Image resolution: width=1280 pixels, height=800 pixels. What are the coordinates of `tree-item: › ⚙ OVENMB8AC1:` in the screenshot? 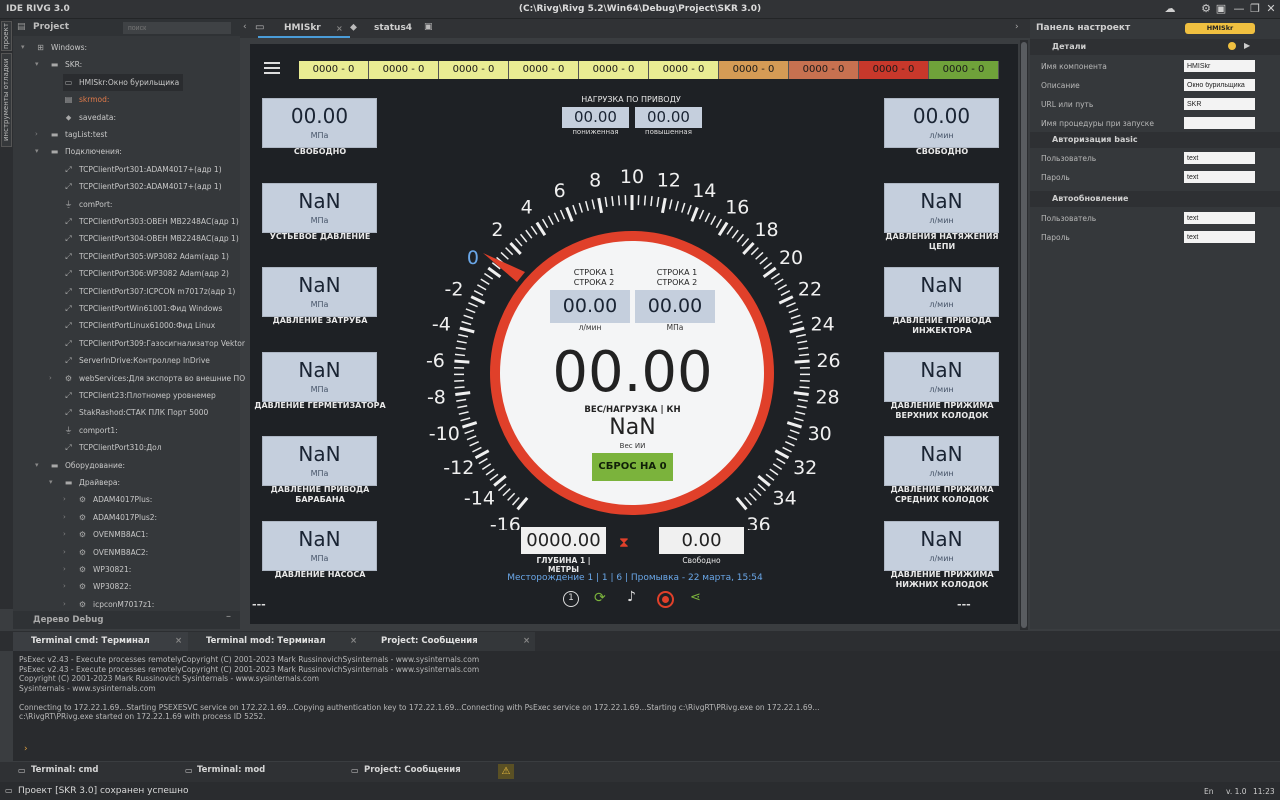 It's located at (105, 534).